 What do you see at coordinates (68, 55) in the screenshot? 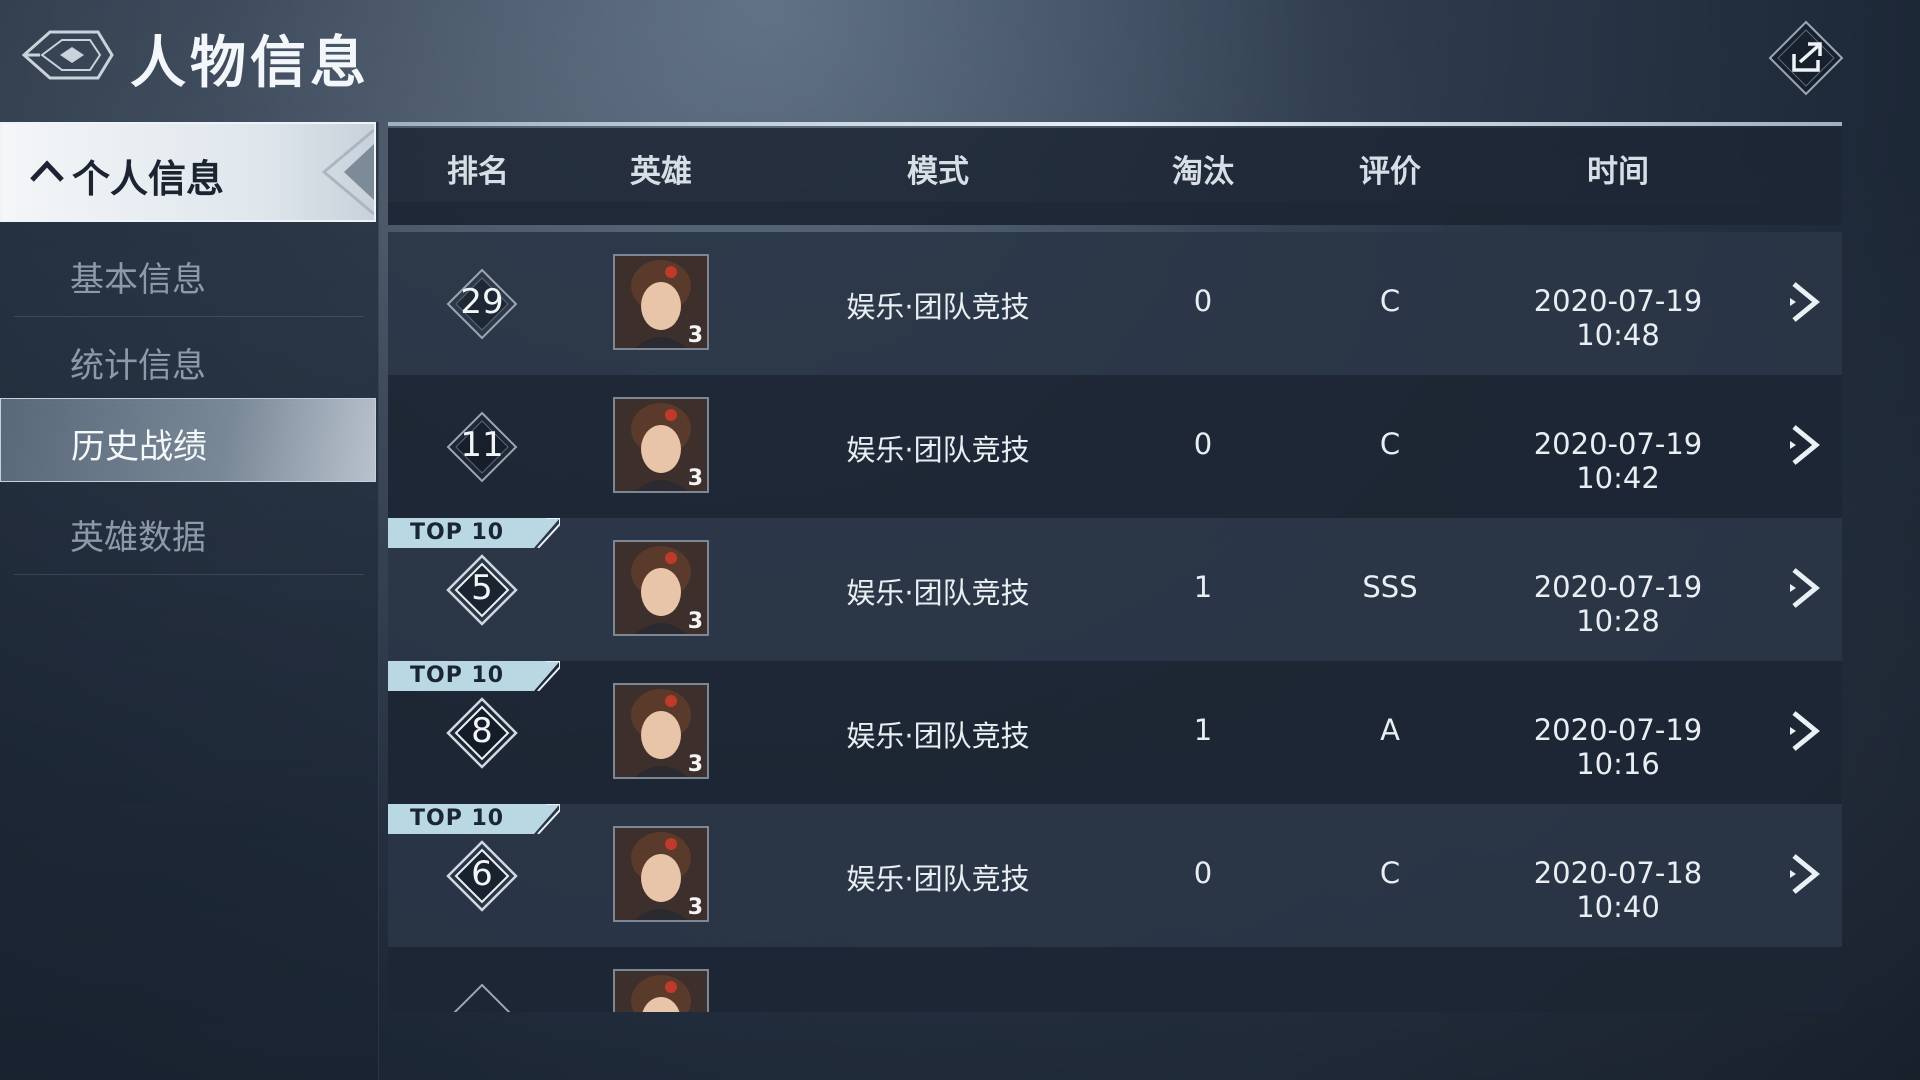
I see `wing-emblem-icon` at bounding box center [68, 55].